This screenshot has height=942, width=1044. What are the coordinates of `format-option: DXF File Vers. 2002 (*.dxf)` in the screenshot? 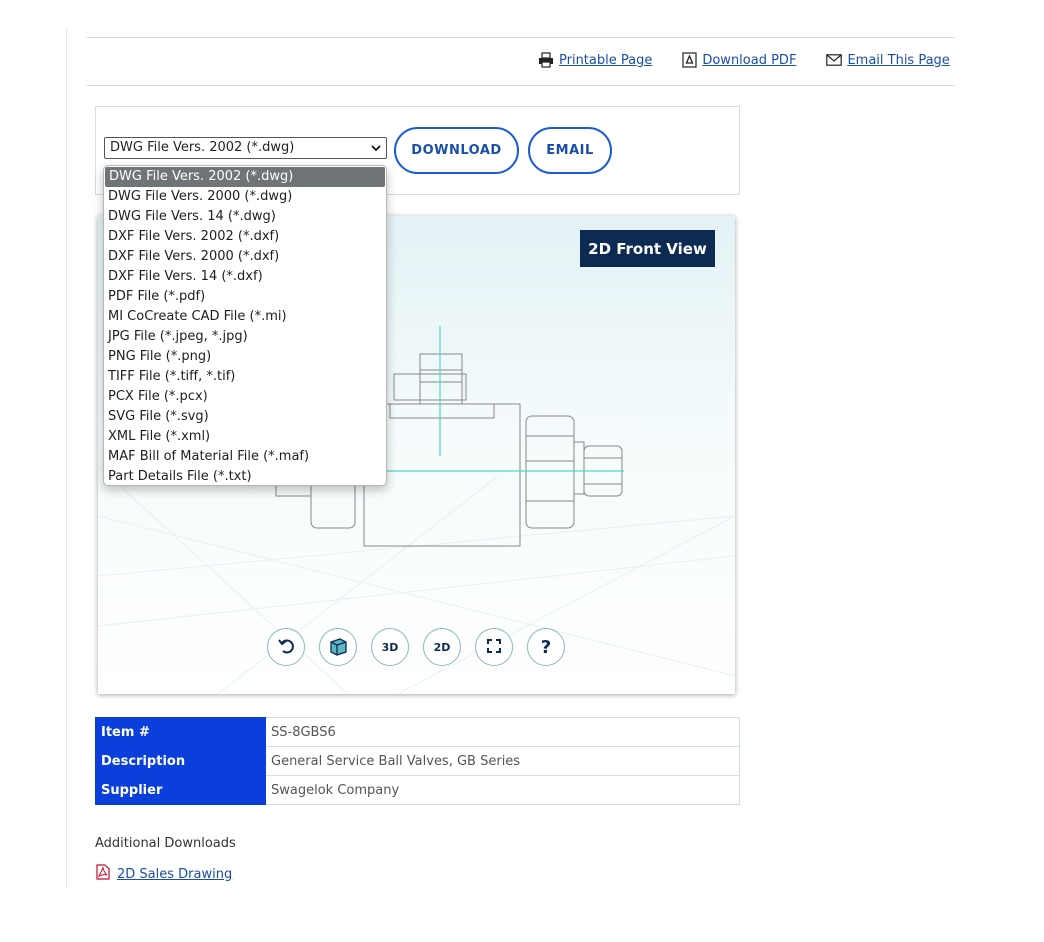 It's located at (245, 237).